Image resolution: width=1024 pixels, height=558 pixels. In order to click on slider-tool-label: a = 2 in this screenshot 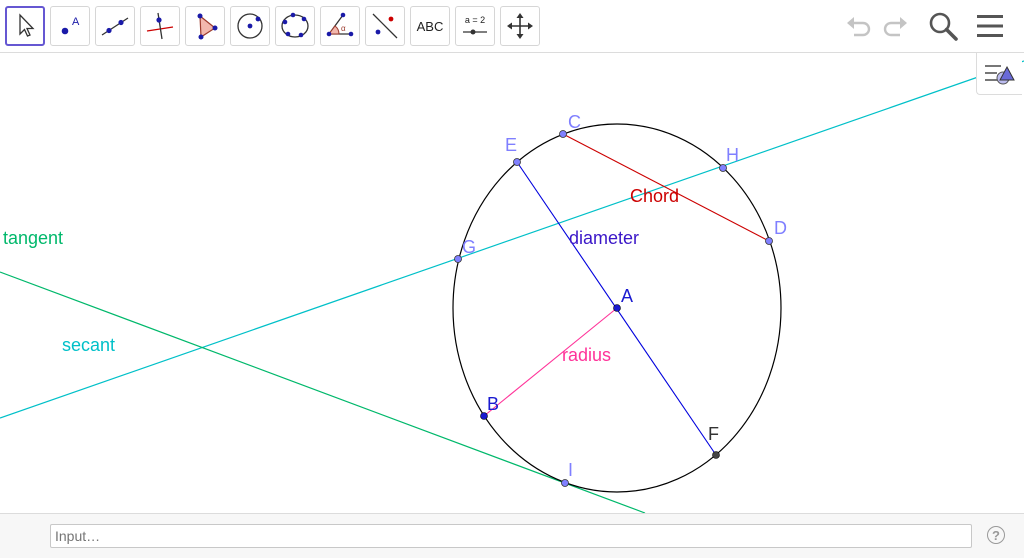, I will do `click(475, 20)`.